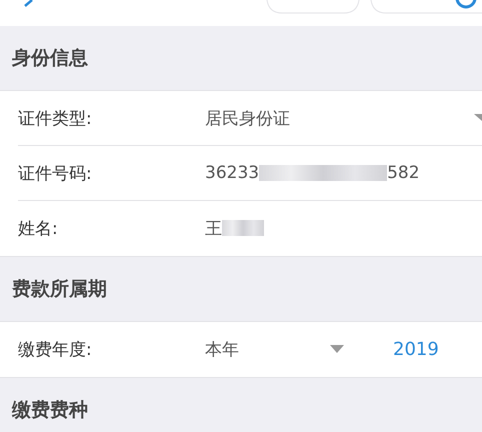 Image resolution: width=482 pixels, height=432 pixels. What do you see at coordinates (50, 410) in the screenshot?
I see `section-title: 缴费费种` at bounding box center [50, 410].